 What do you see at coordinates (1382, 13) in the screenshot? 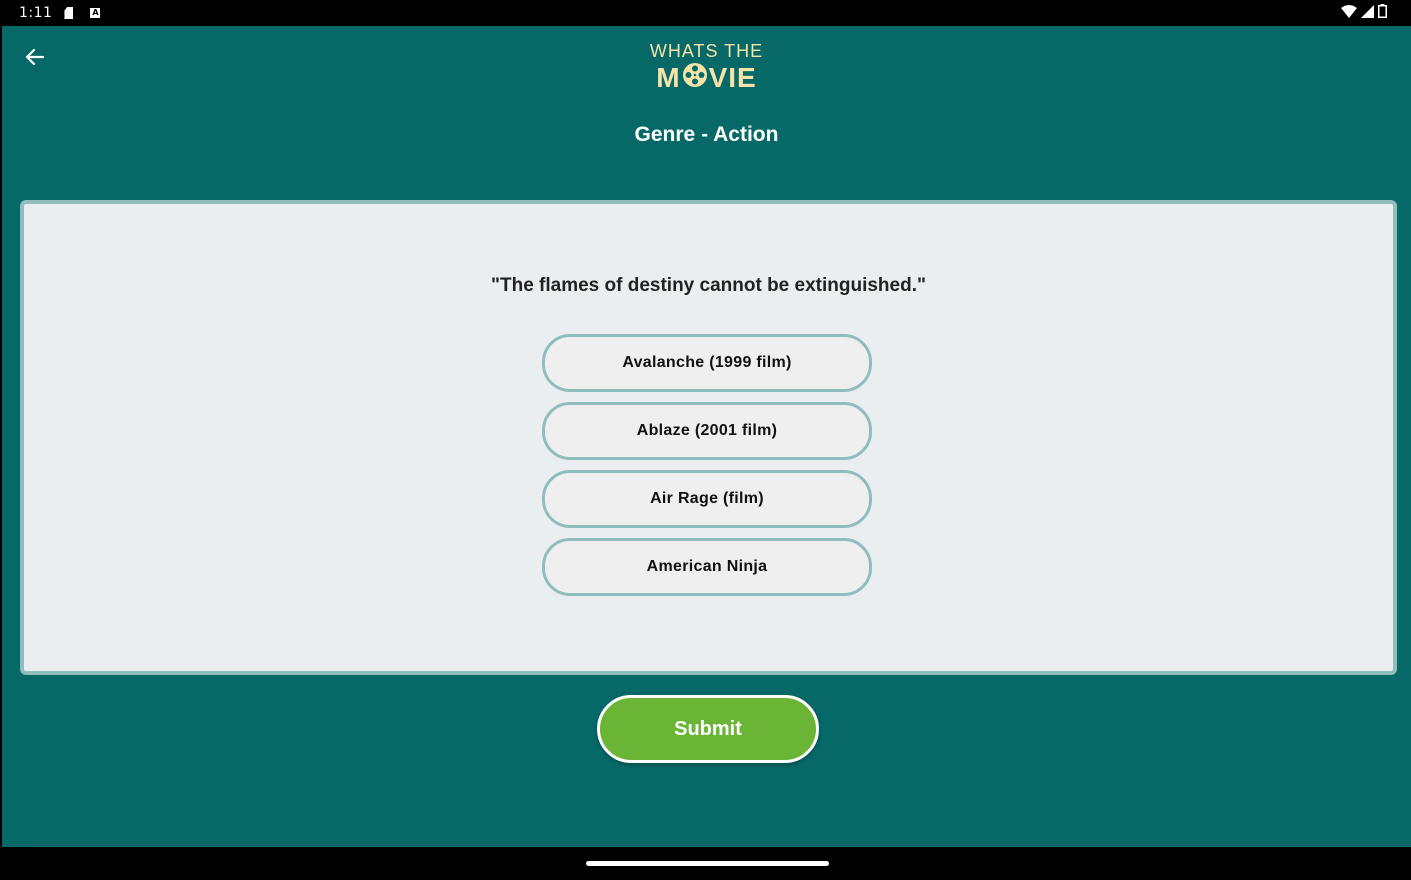
I see `battery-icon` at bounding box center [1382, 13].